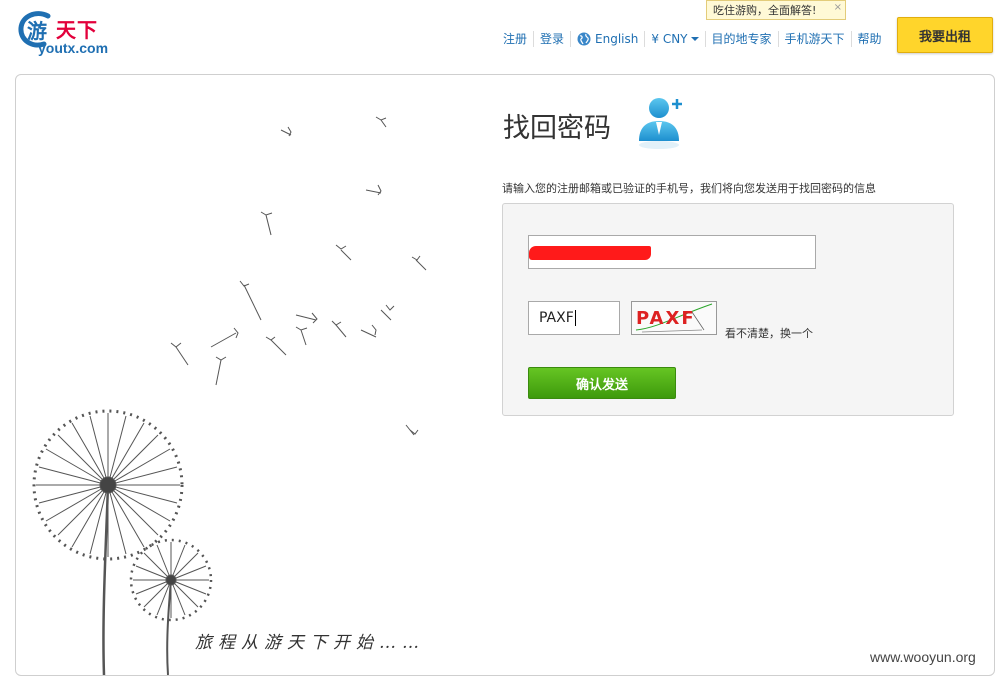 The image size is (1007, 676). What do you see at coordinates (617, 39) in the screenshot?
I see `nav-english-label: English` at bounding box center [617, 39].